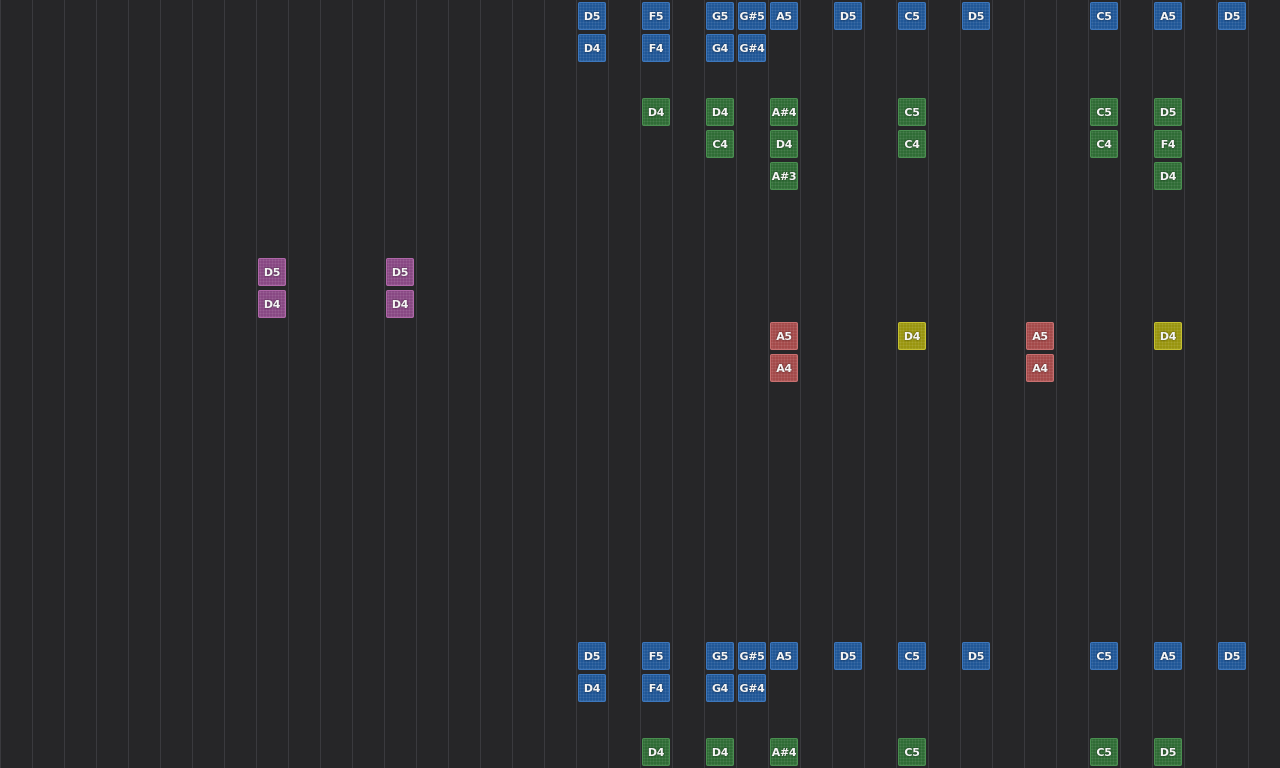 This screenshot has height=768, width=1280. I want to click on note-block: A#3, so click(784, 176).